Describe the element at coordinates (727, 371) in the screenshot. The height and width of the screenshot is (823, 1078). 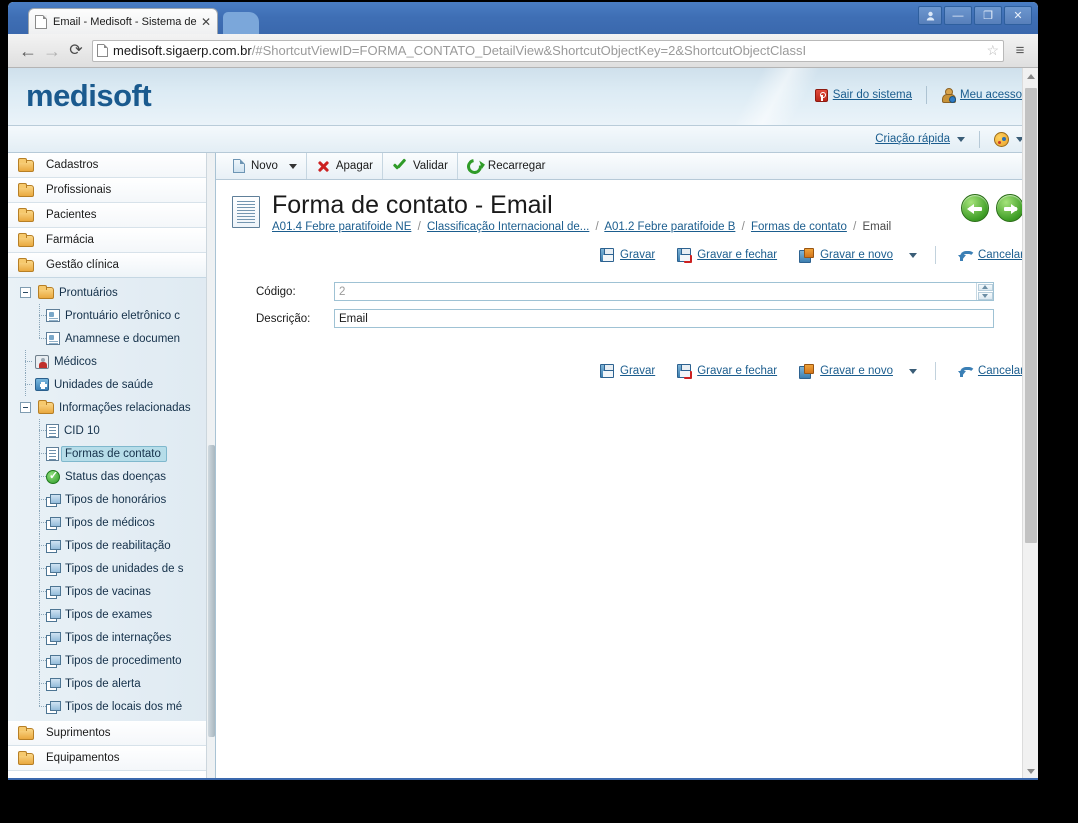
I see `save-and-close-link-bottom: Gravar e fechar` at that location.